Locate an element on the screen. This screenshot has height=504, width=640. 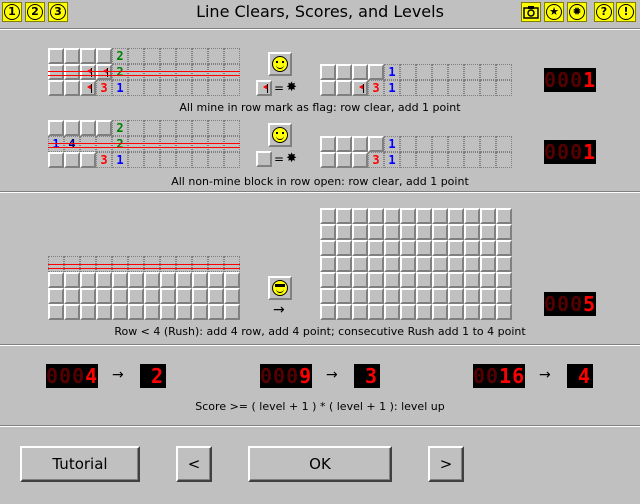
star-button: ★ is located at coordinates (554, 12).